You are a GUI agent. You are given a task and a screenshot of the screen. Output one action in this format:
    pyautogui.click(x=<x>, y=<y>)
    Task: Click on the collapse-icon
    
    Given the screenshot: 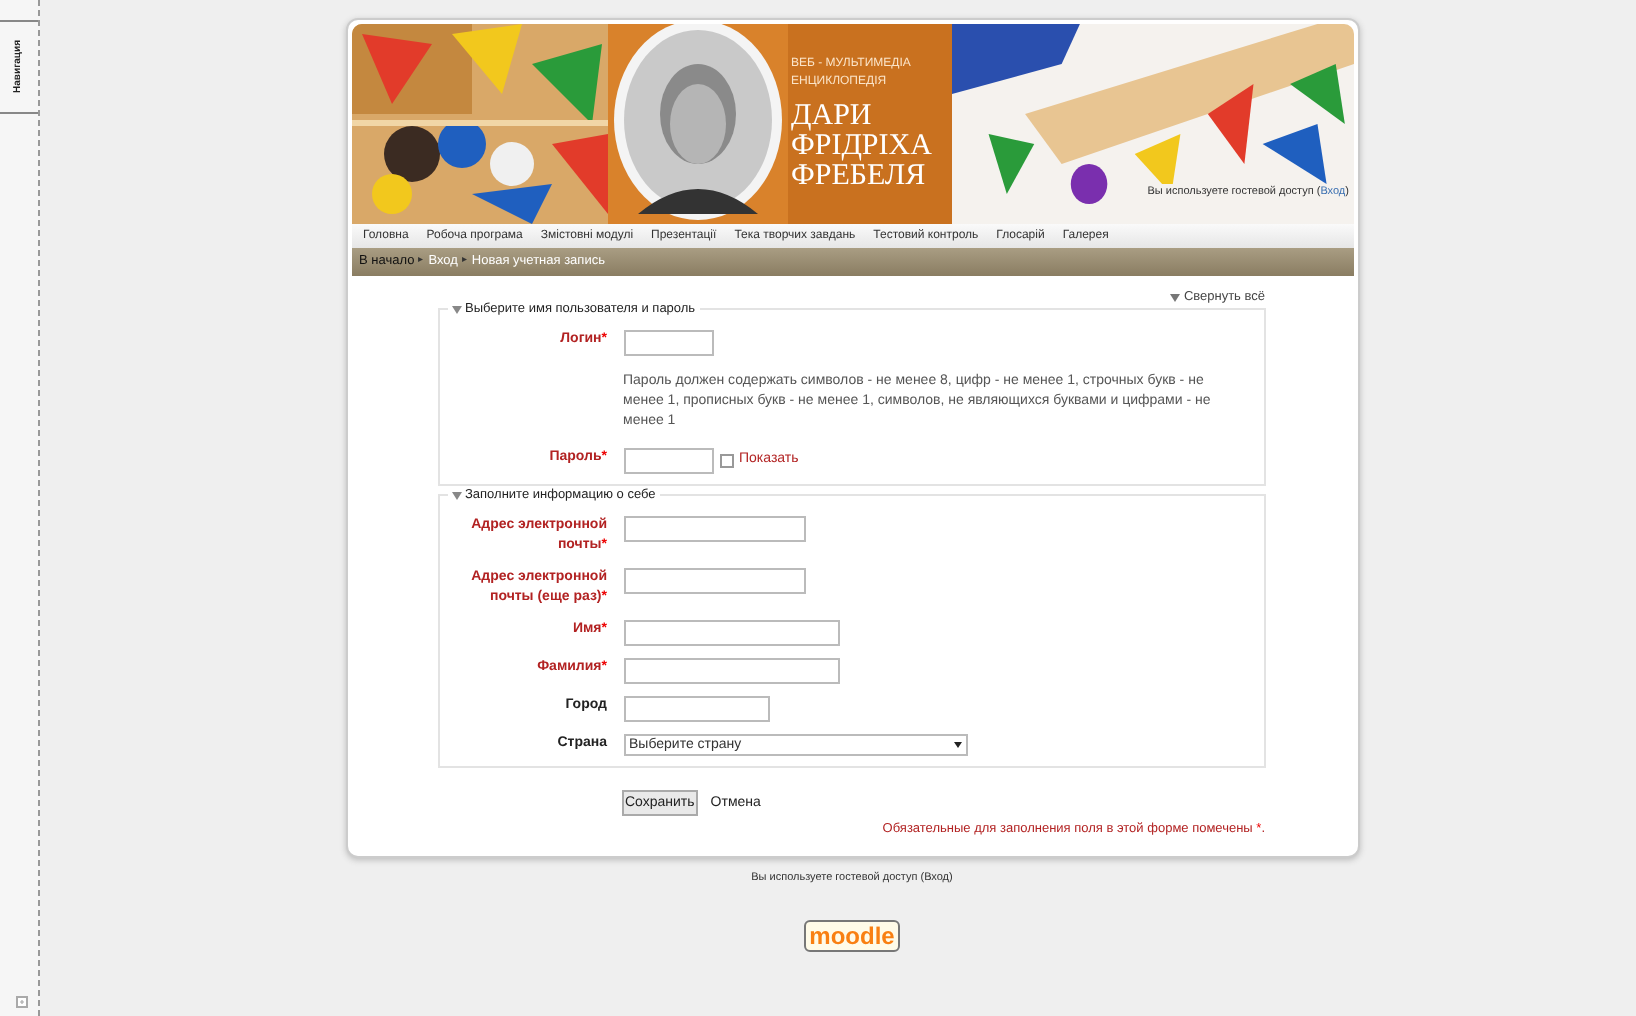 What is the action you would take?
    pyautogui.click(x=1174, y=297)
    